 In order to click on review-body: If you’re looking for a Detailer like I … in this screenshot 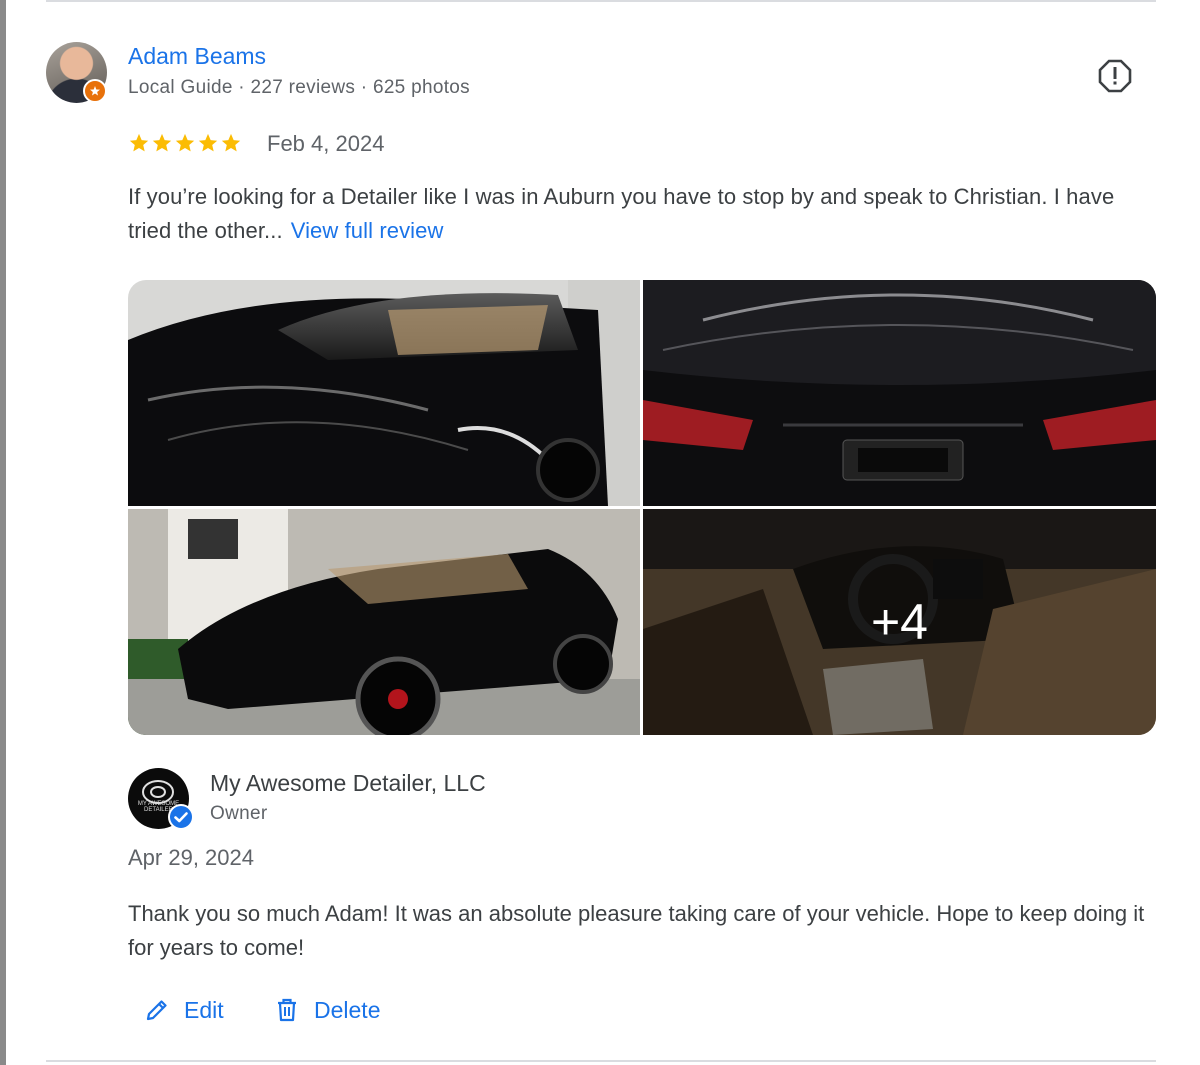, I will do `click(621, 213)`.